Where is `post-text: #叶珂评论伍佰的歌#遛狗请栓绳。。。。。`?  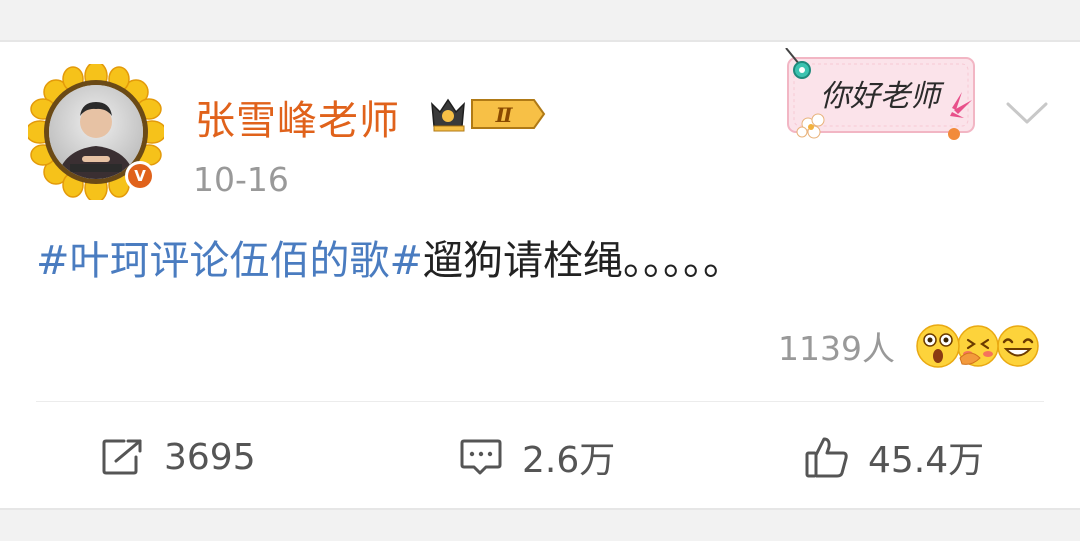 post-text: #叶珂评论伍佰的歌#遛狗请栓绳。。。。。 is located at coordinates (389, 261).